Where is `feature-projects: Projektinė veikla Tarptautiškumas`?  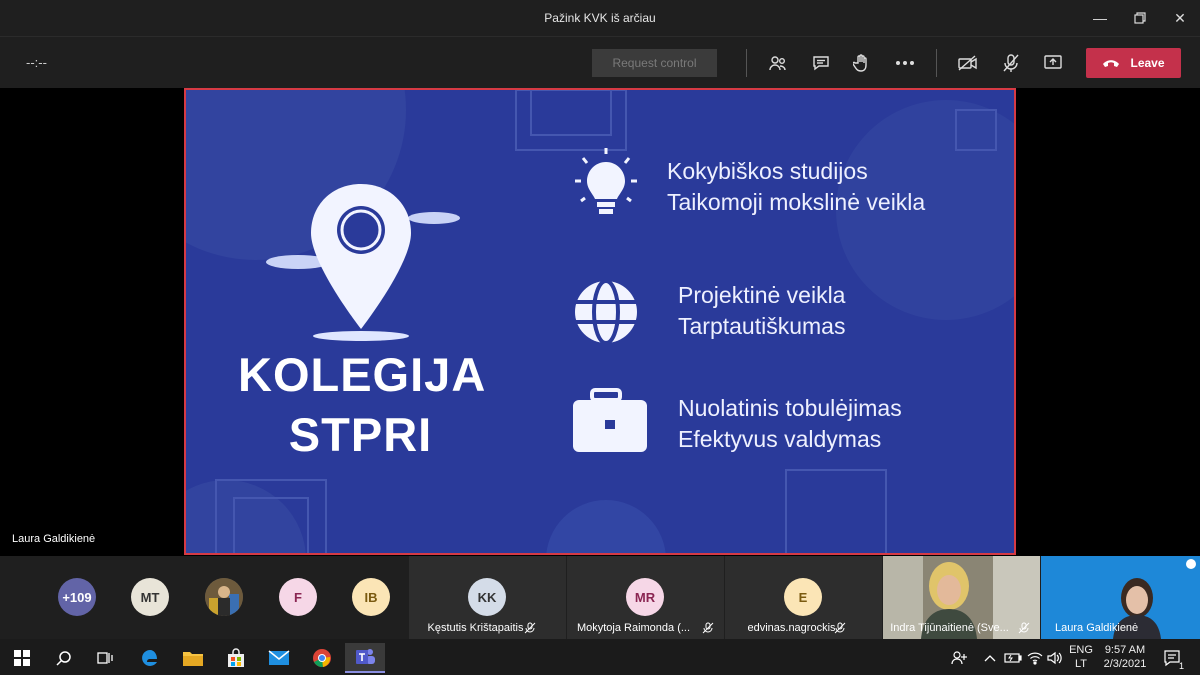
feature-projects: Projektinė veikla Tarptautiškumas is located at coordinates (761, 311).